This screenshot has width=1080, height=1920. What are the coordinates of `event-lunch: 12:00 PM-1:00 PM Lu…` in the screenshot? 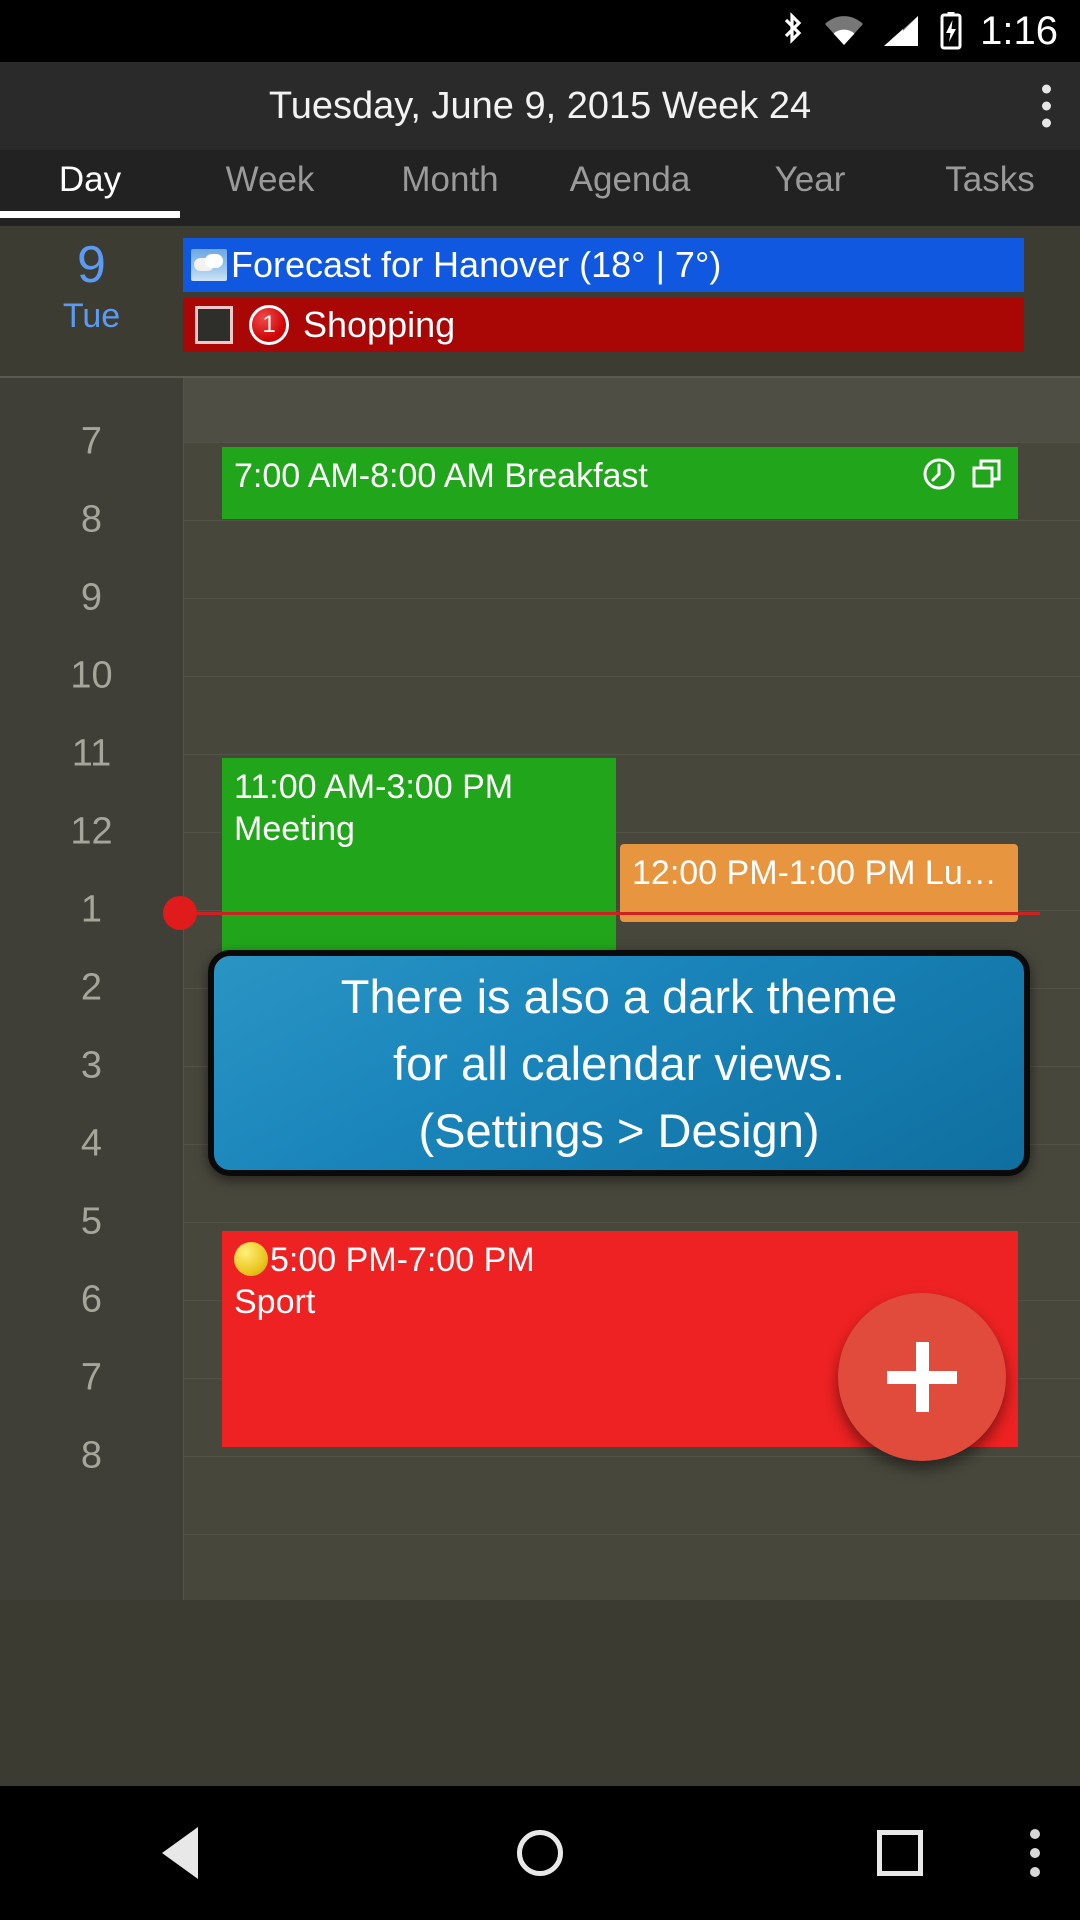 It's located at (819, 883).